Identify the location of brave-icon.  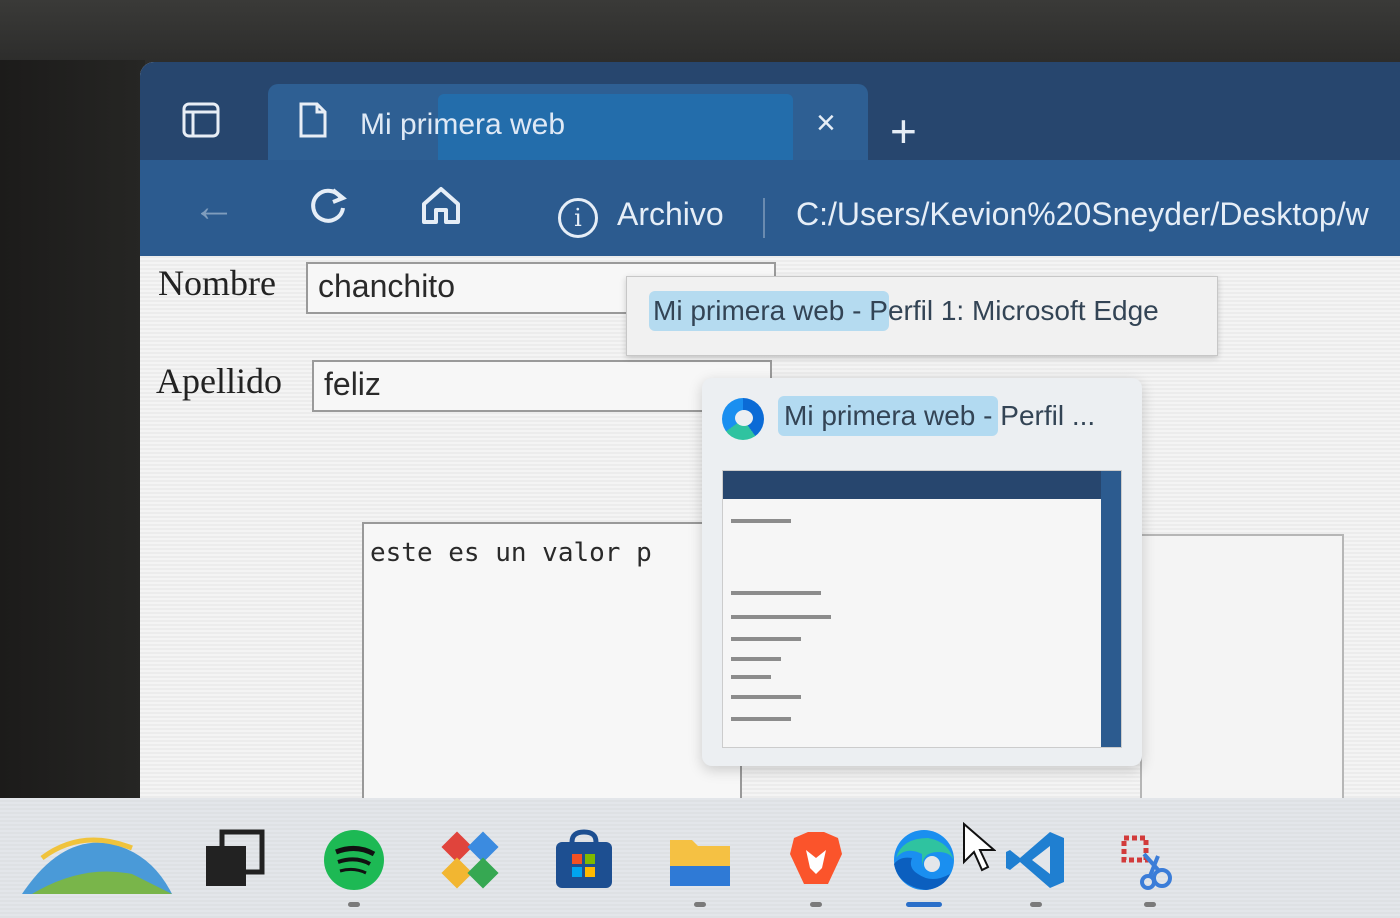
(816, 860).